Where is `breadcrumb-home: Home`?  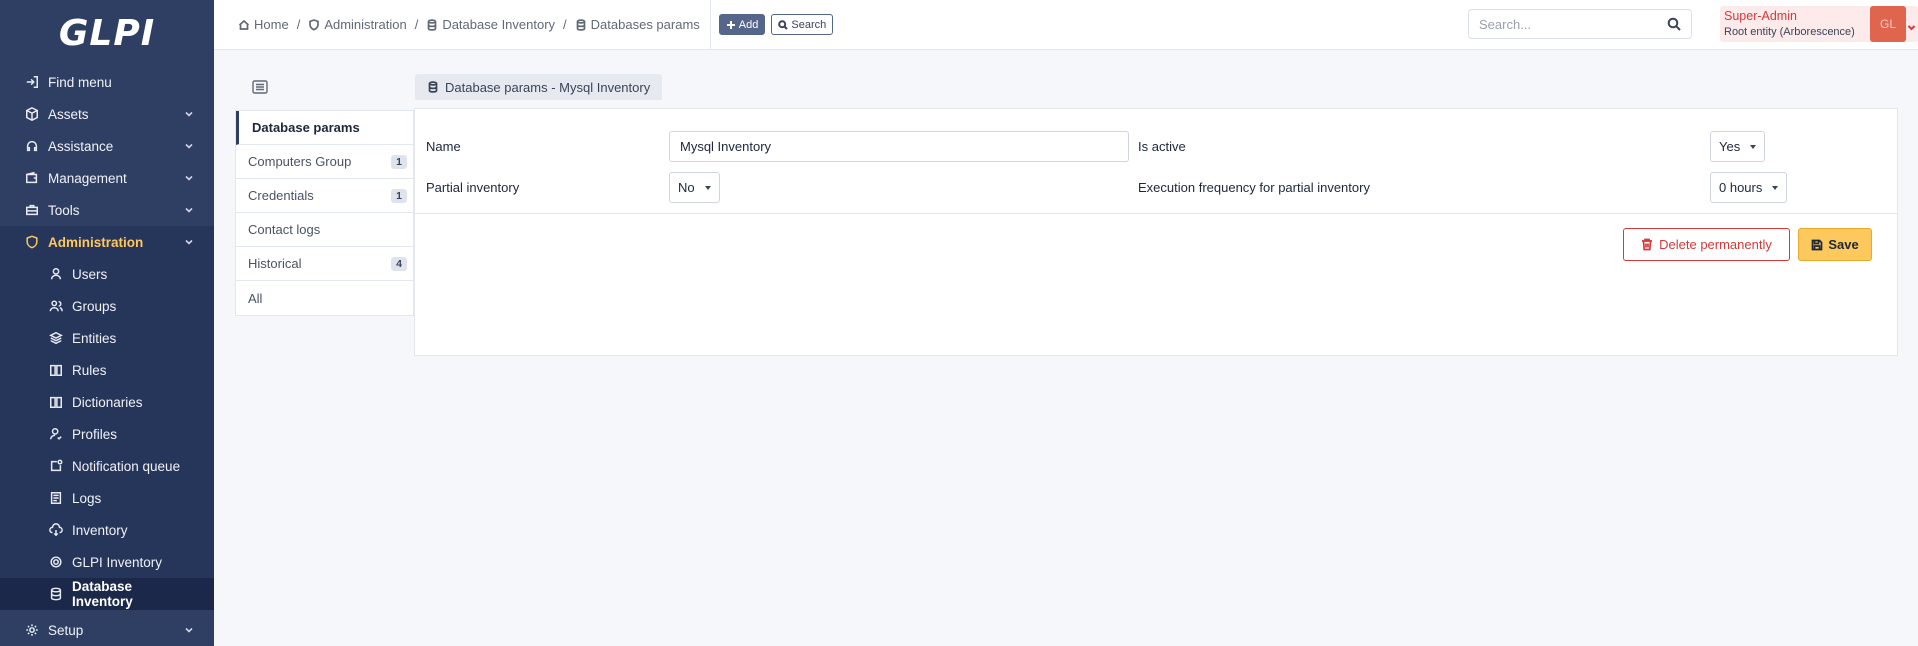
breadcrumb-home: Home is located at coordinates (263, 24).